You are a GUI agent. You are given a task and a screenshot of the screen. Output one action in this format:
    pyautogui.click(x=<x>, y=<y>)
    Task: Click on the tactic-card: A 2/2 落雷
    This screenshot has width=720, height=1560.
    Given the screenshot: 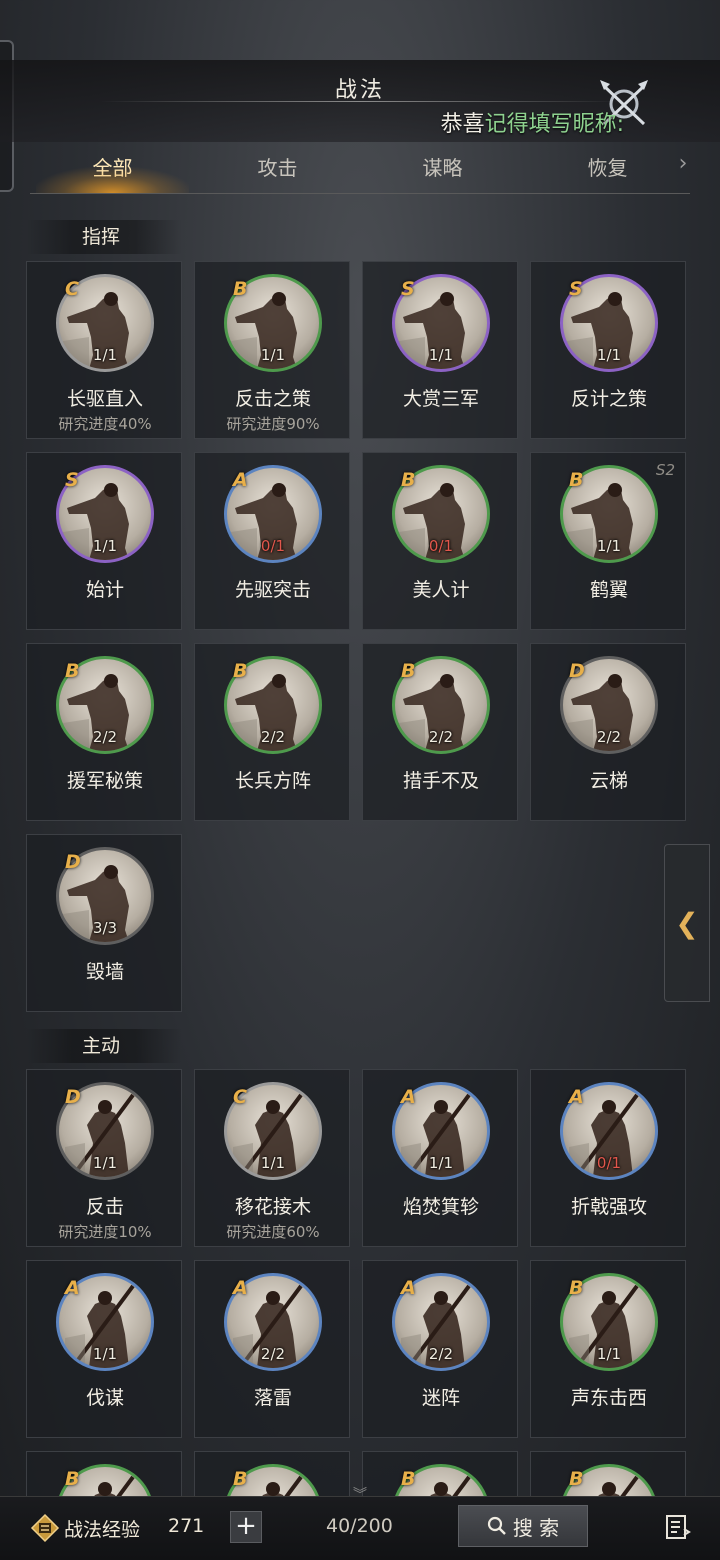 What is the action you would take?
    pyautogui.click(x=272, y=1349)
    